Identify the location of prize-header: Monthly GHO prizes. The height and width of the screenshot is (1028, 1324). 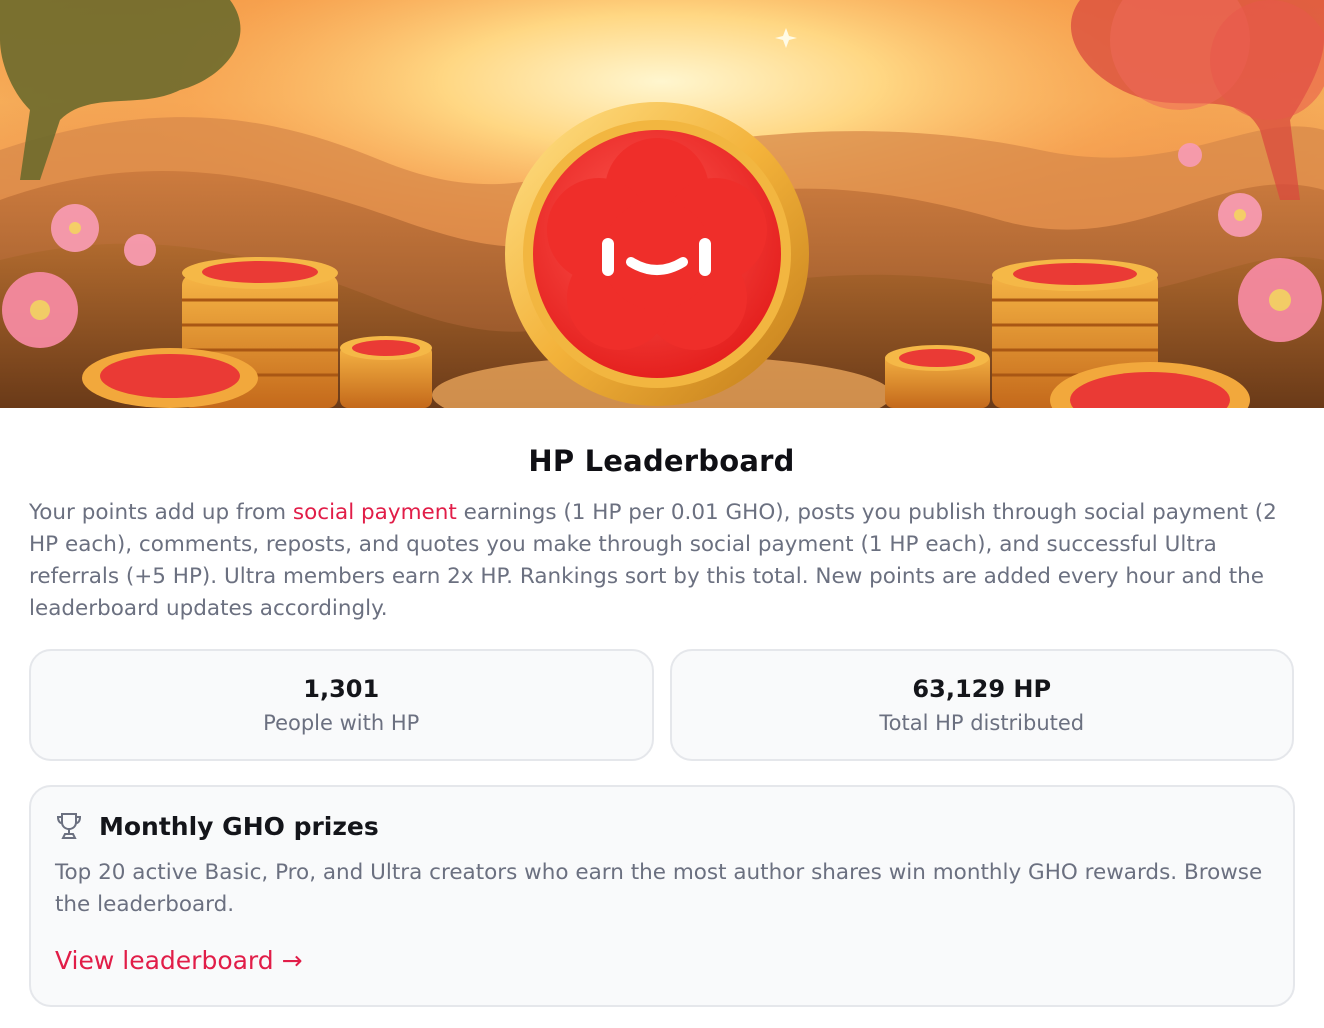
(662, 826).